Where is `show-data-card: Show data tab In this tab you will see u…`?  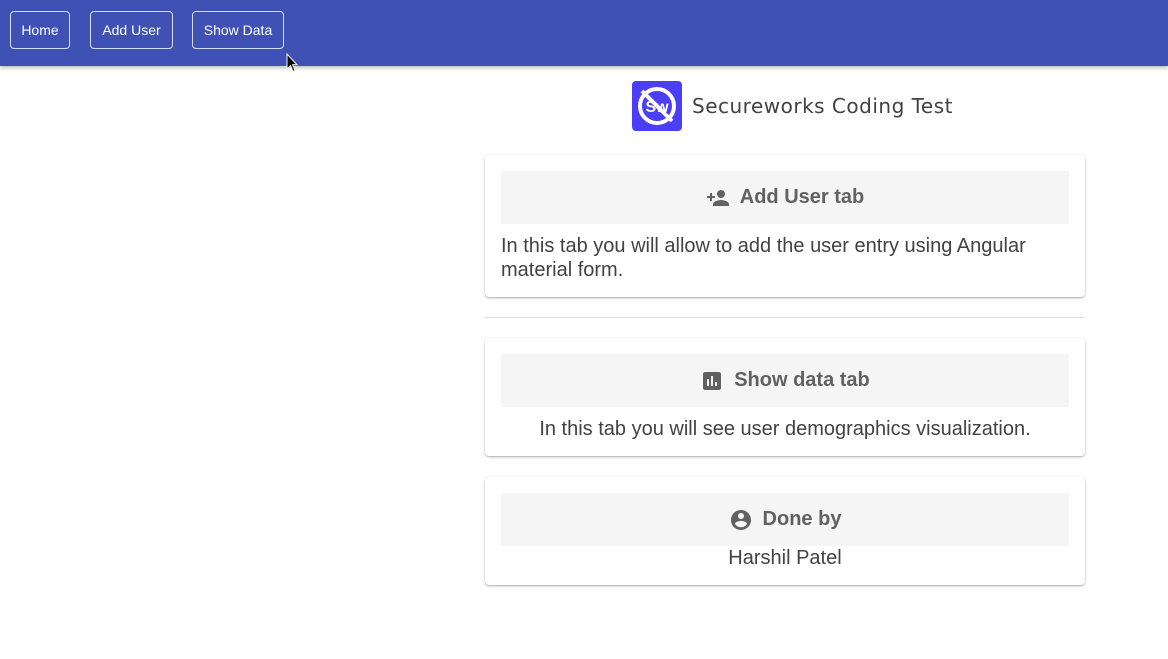
show-data-card: Show data tab In this tab you will see u… is located at coordinates (785, 397).